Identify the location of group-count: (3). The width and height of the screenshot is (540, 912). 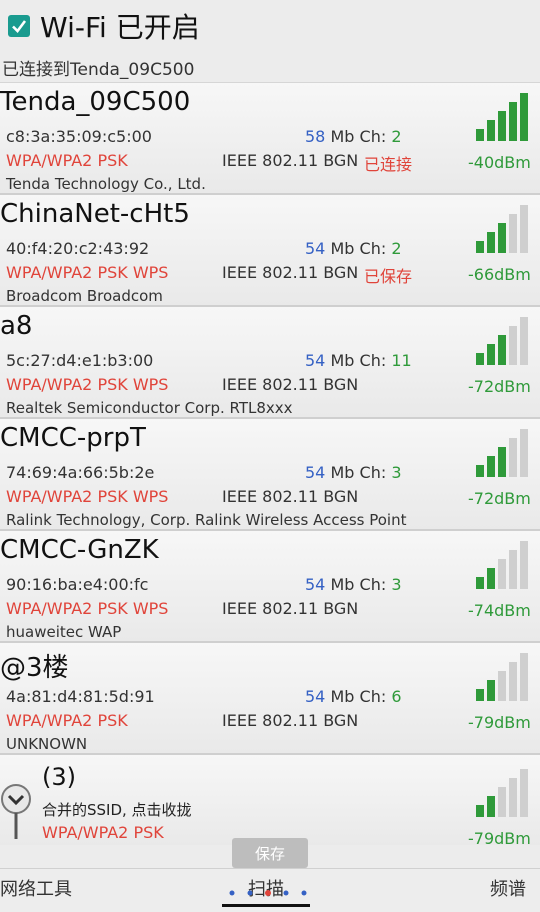
(59, 777).